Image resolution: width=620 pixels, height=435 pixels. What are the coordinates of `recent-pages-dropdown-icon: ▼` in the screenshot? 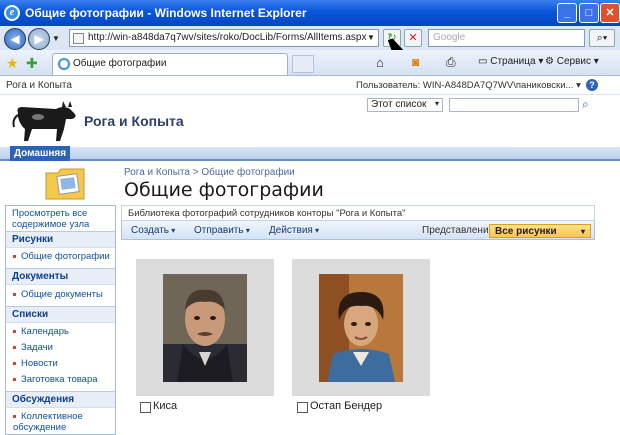 It's located at (56, 38).